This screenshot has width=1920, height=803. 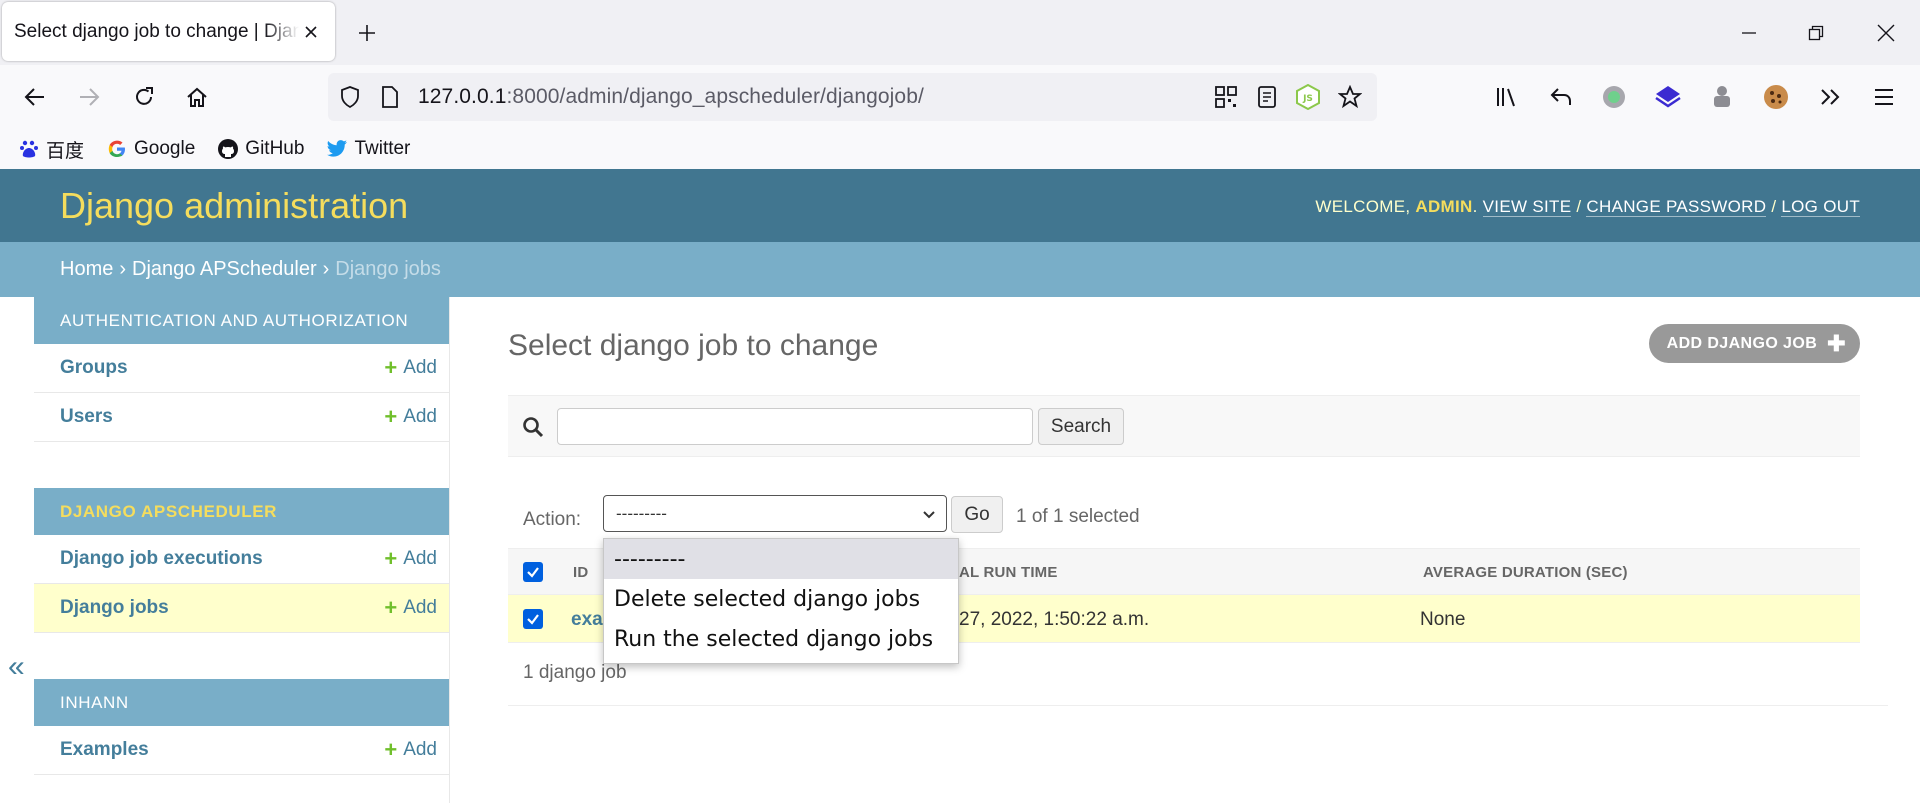 What do you see at coordinates (94, 368) in the screenshot?
I see `model-link-groups: Groups` at bounding box center [94, 368].